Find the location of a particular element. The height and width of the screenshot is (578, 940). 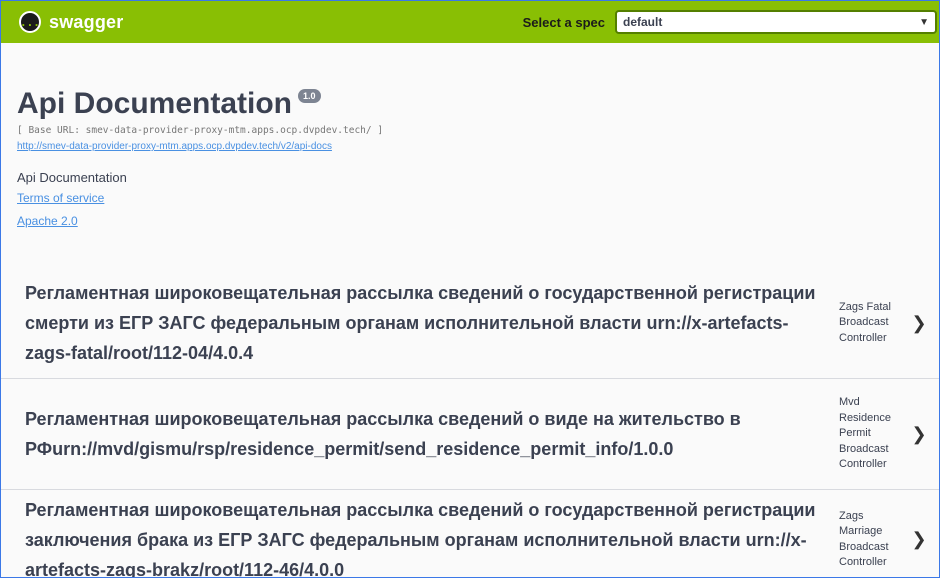

spec-selected-value: default is located at coordinates (643, 22).